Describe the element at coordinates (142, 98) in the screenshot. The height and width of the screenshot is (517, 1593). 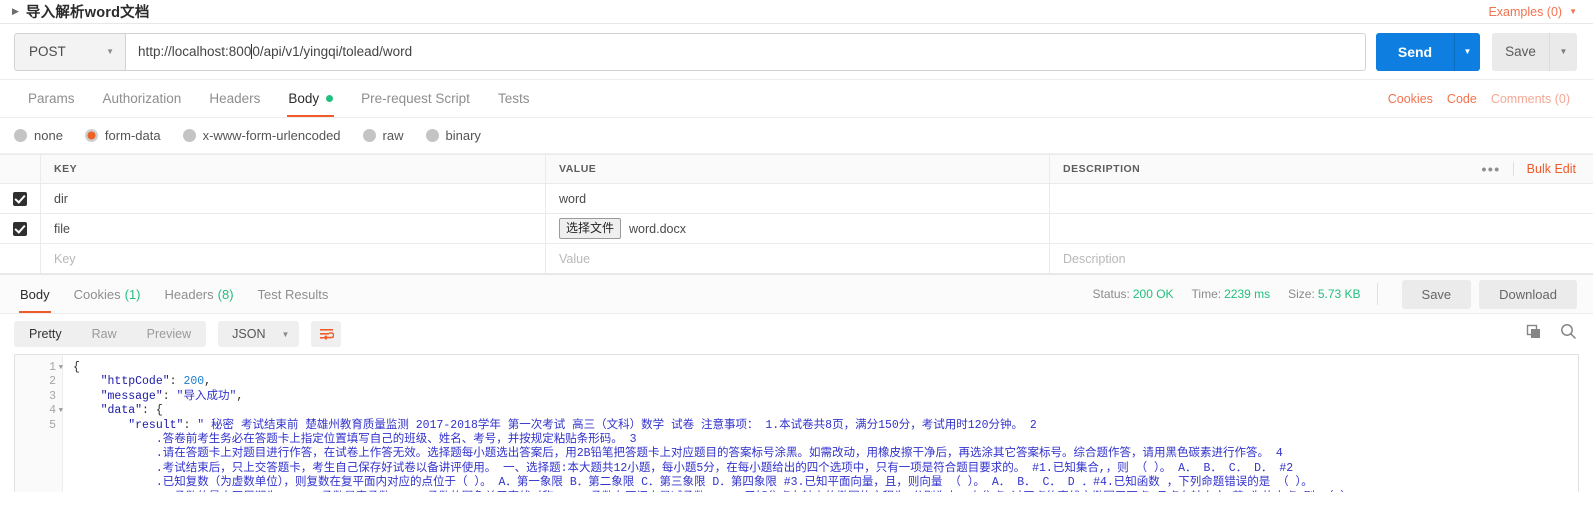
I see `tab-authorization: Authorization` at that location.